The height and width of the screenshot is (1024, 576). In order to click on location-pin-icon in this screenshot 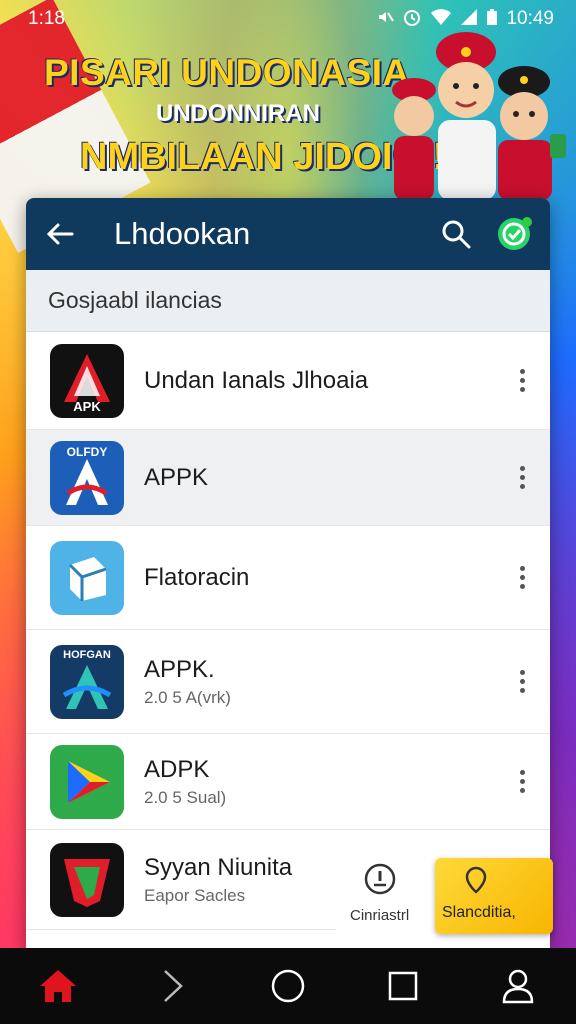, I will do `click(476, 882)`.